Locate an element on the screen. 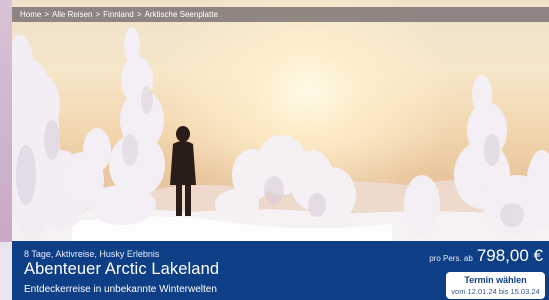  price-value: 798,00 € is located at coordinates (509, 255).